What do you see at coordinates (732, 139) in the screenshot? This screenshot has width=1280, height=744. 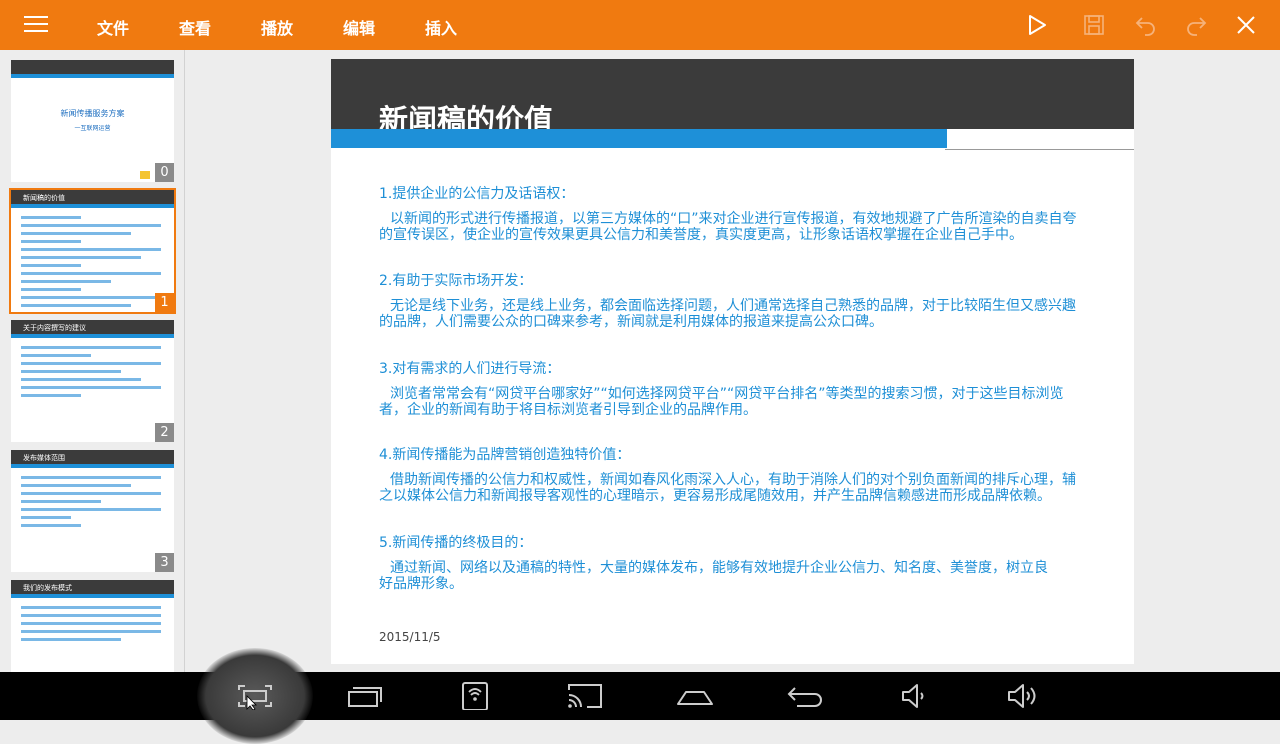 I see `slide-accent-band` at bounding box center [732, 139].